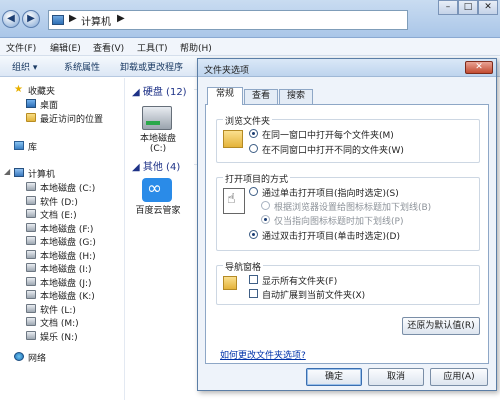  Describe the element at coordinates (72, 120) in the screenshot. I see `sidebar-item-label: 最近访问的位置` at that location.